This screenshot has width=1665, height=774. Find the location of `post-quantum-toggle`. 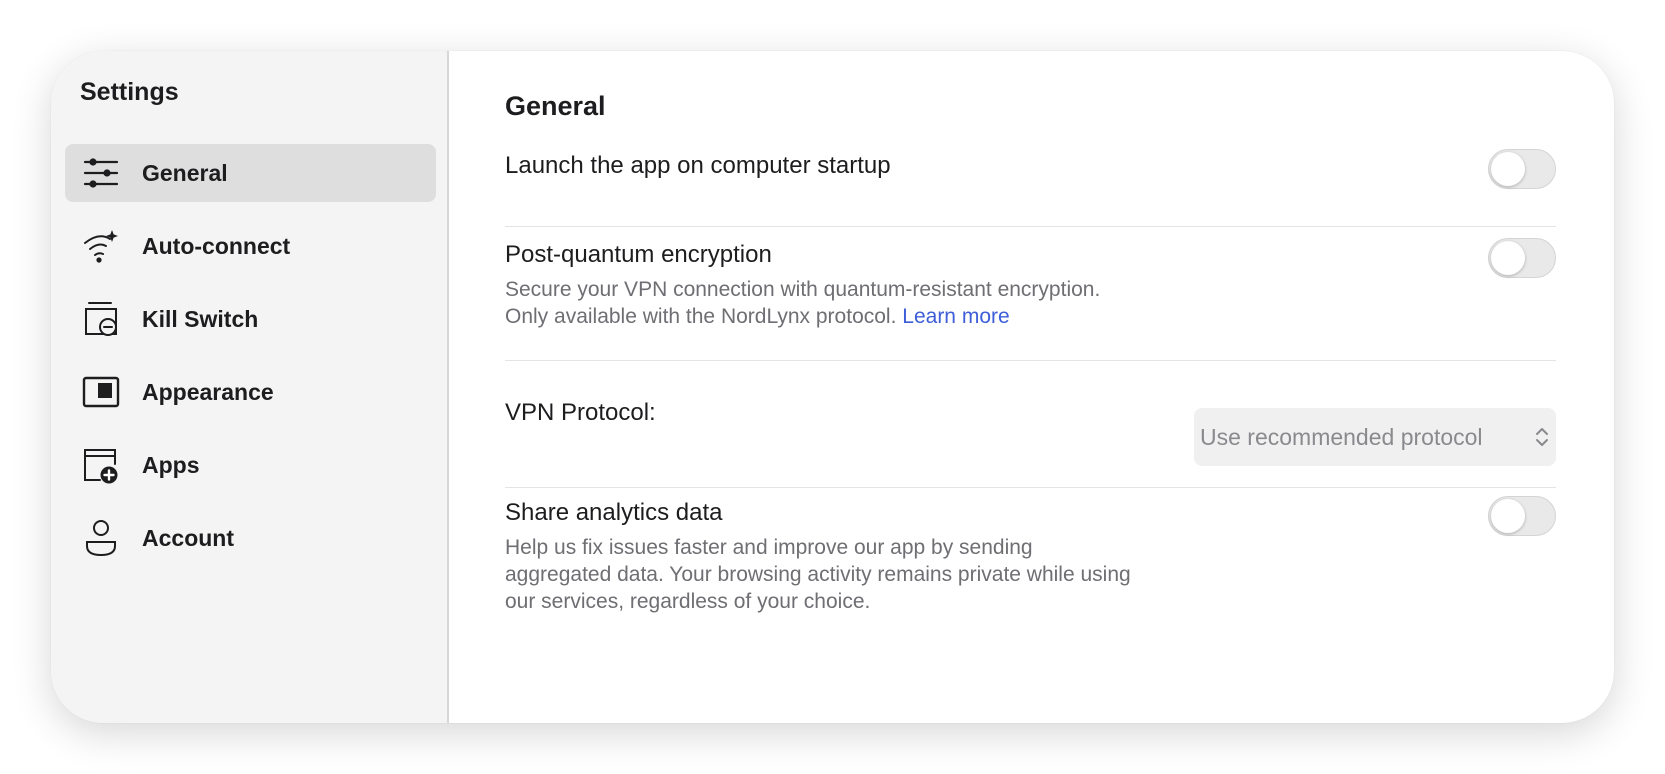

post-quantum-toggle is located at coordinates (1522, 258).